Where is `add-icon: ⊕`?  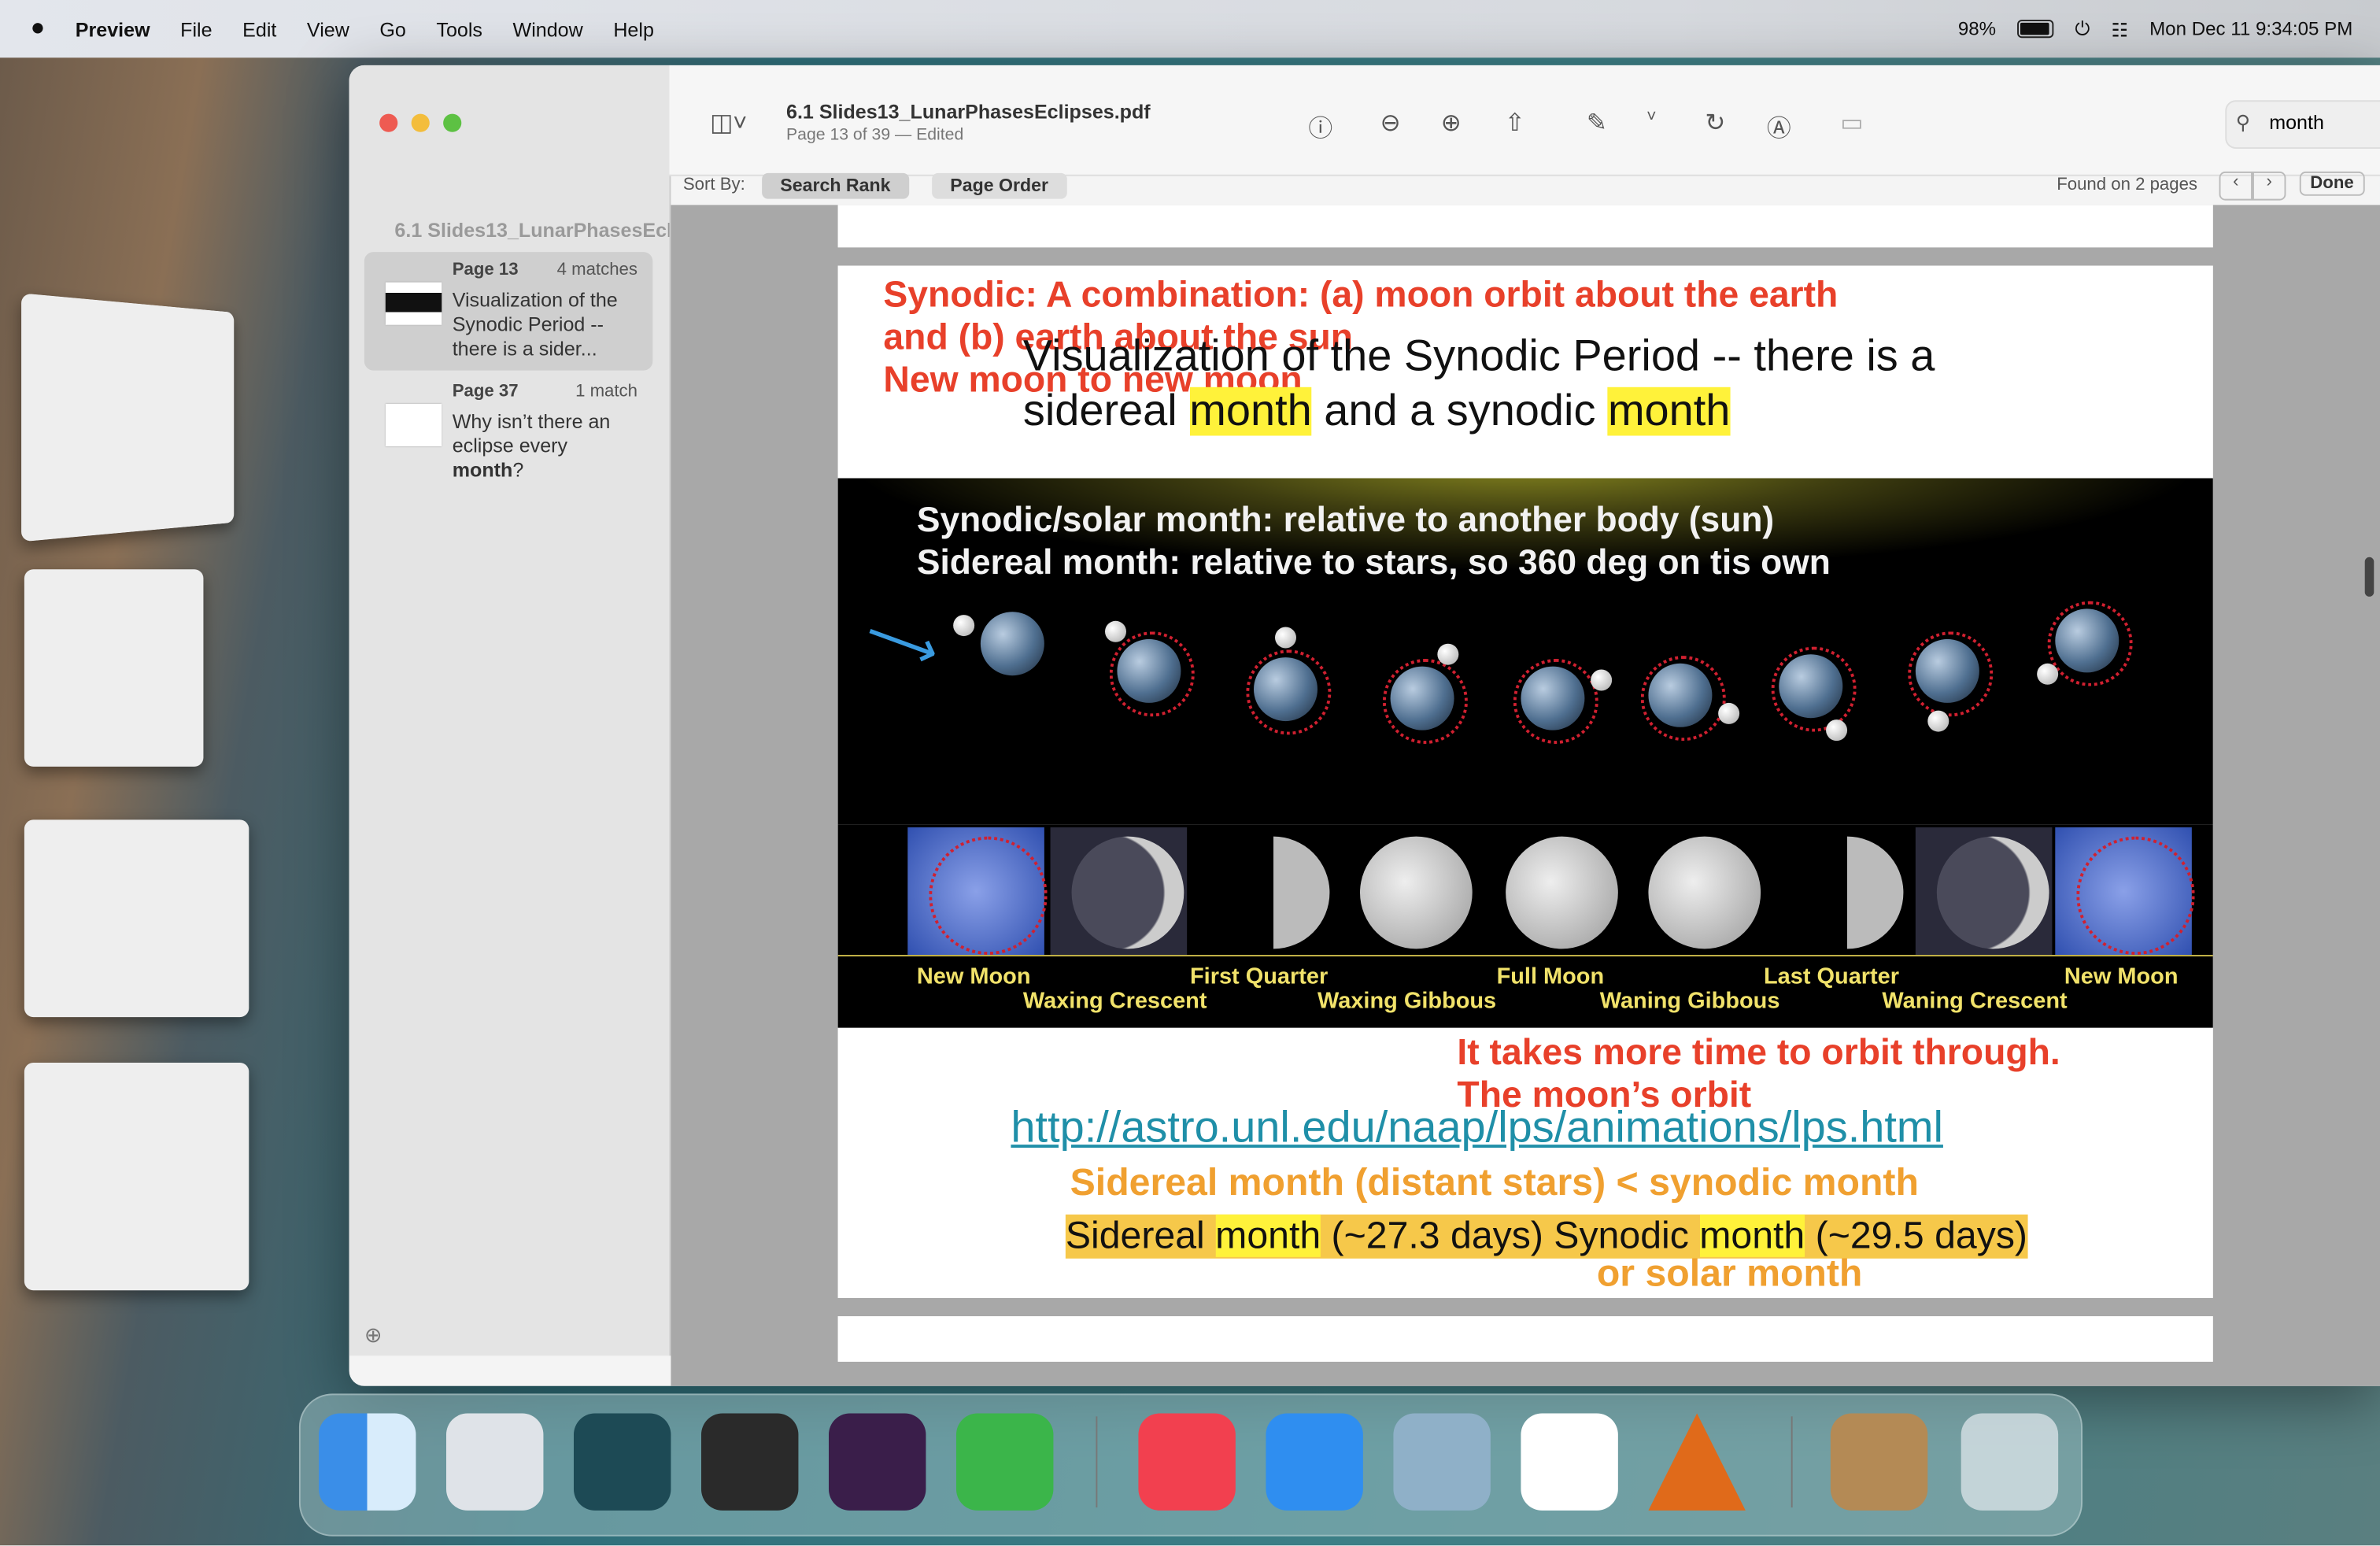 add-icon: ⊕ is located at coordinates (373, 1335).